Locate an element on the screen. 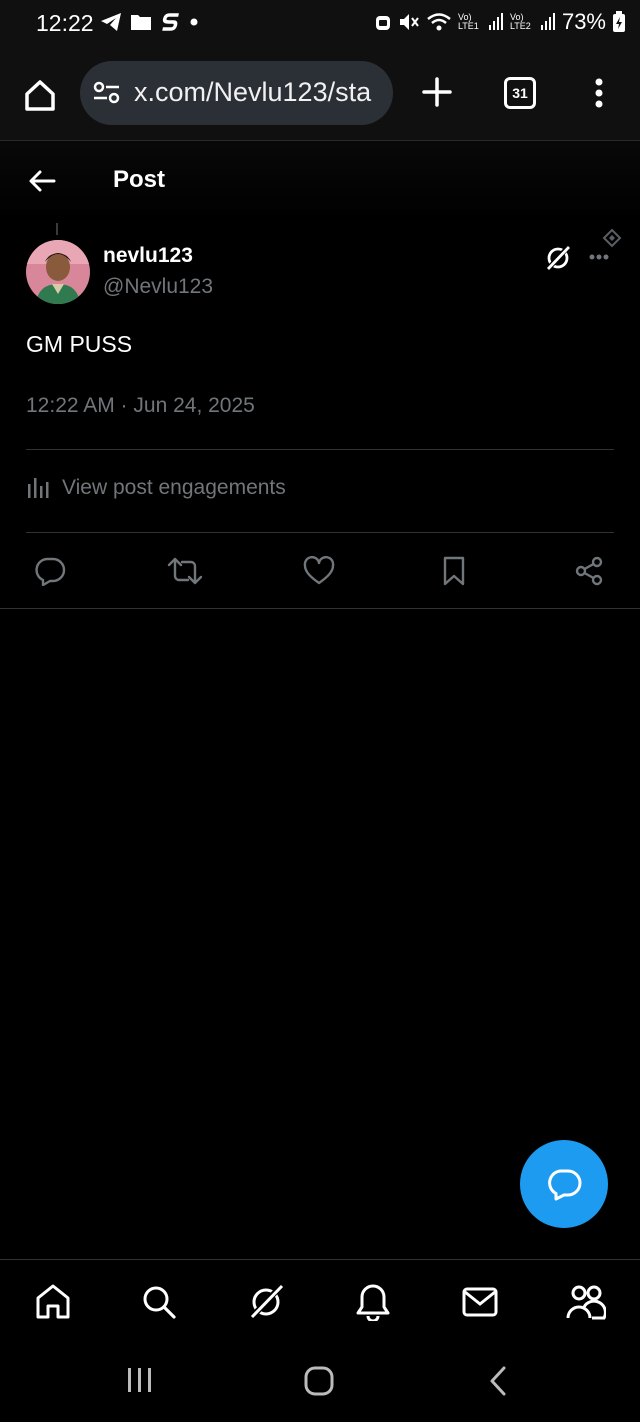 This screenshot has width=640, height=1422. system-navigation is located at coordinates (320, 1382).